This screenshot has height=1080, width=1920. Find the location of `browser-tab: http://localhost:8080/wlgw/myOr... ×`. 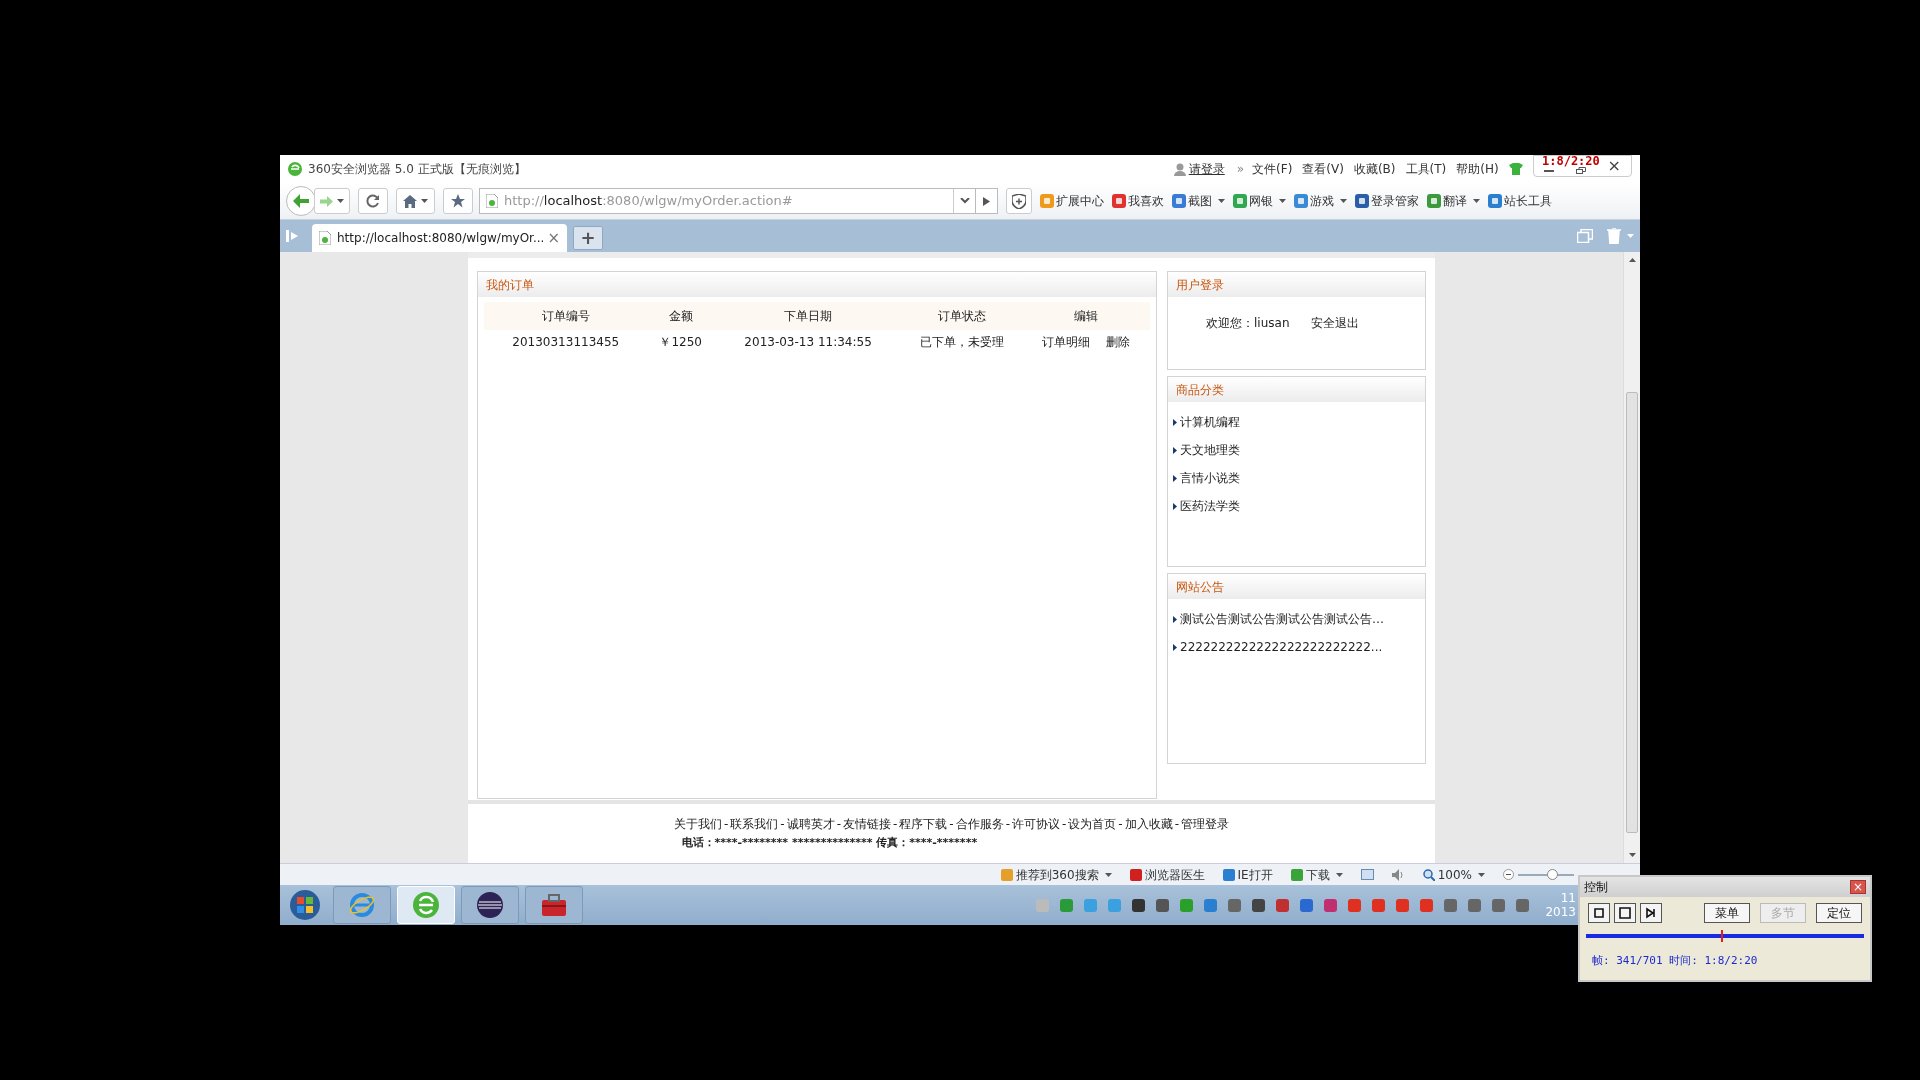

browser-tab: http://localhost:8080/wlgw/myOr... × is located at coordinates (439, 238).